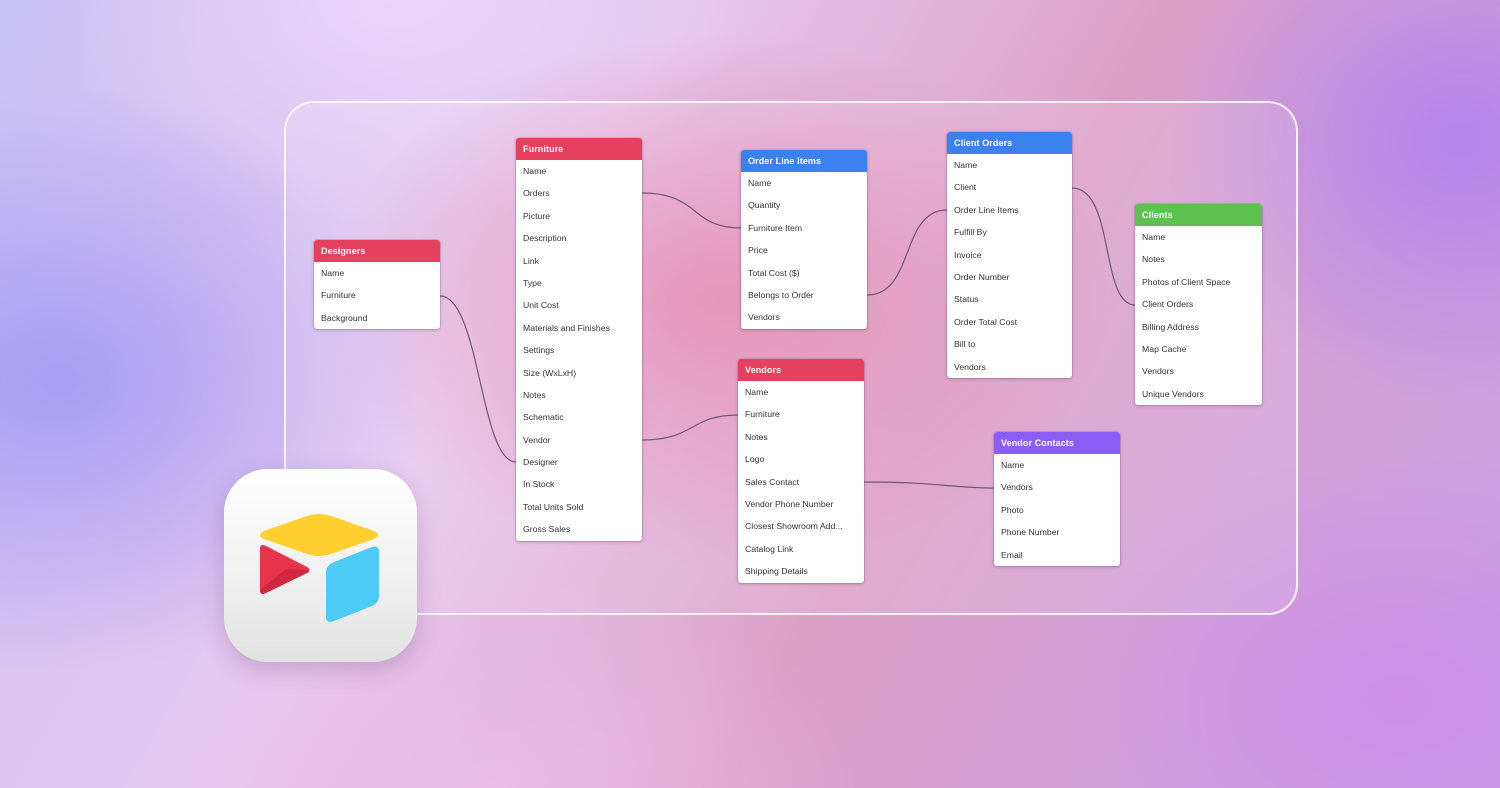 This screenshot has width=1500, height=788. I want to click on table-header-designers: Designers, so click(377, 251).